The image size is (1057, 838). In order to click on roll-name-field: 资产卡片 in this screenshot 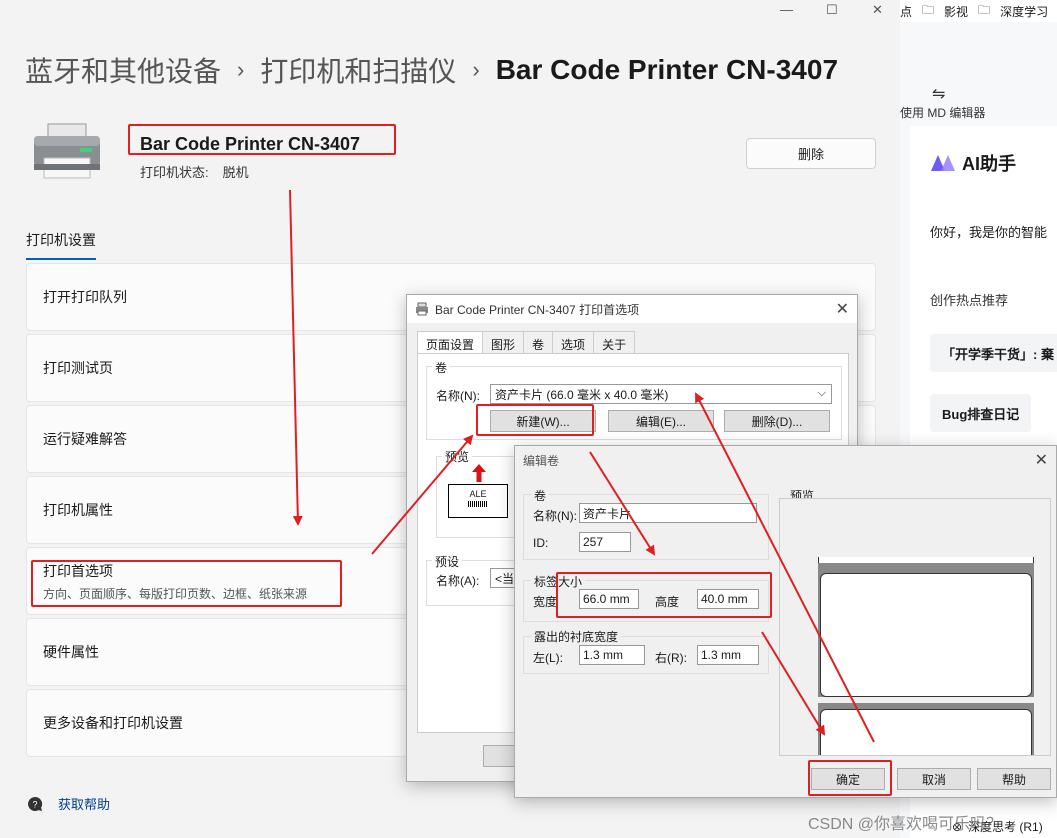, I will do `click(668, 513)`.